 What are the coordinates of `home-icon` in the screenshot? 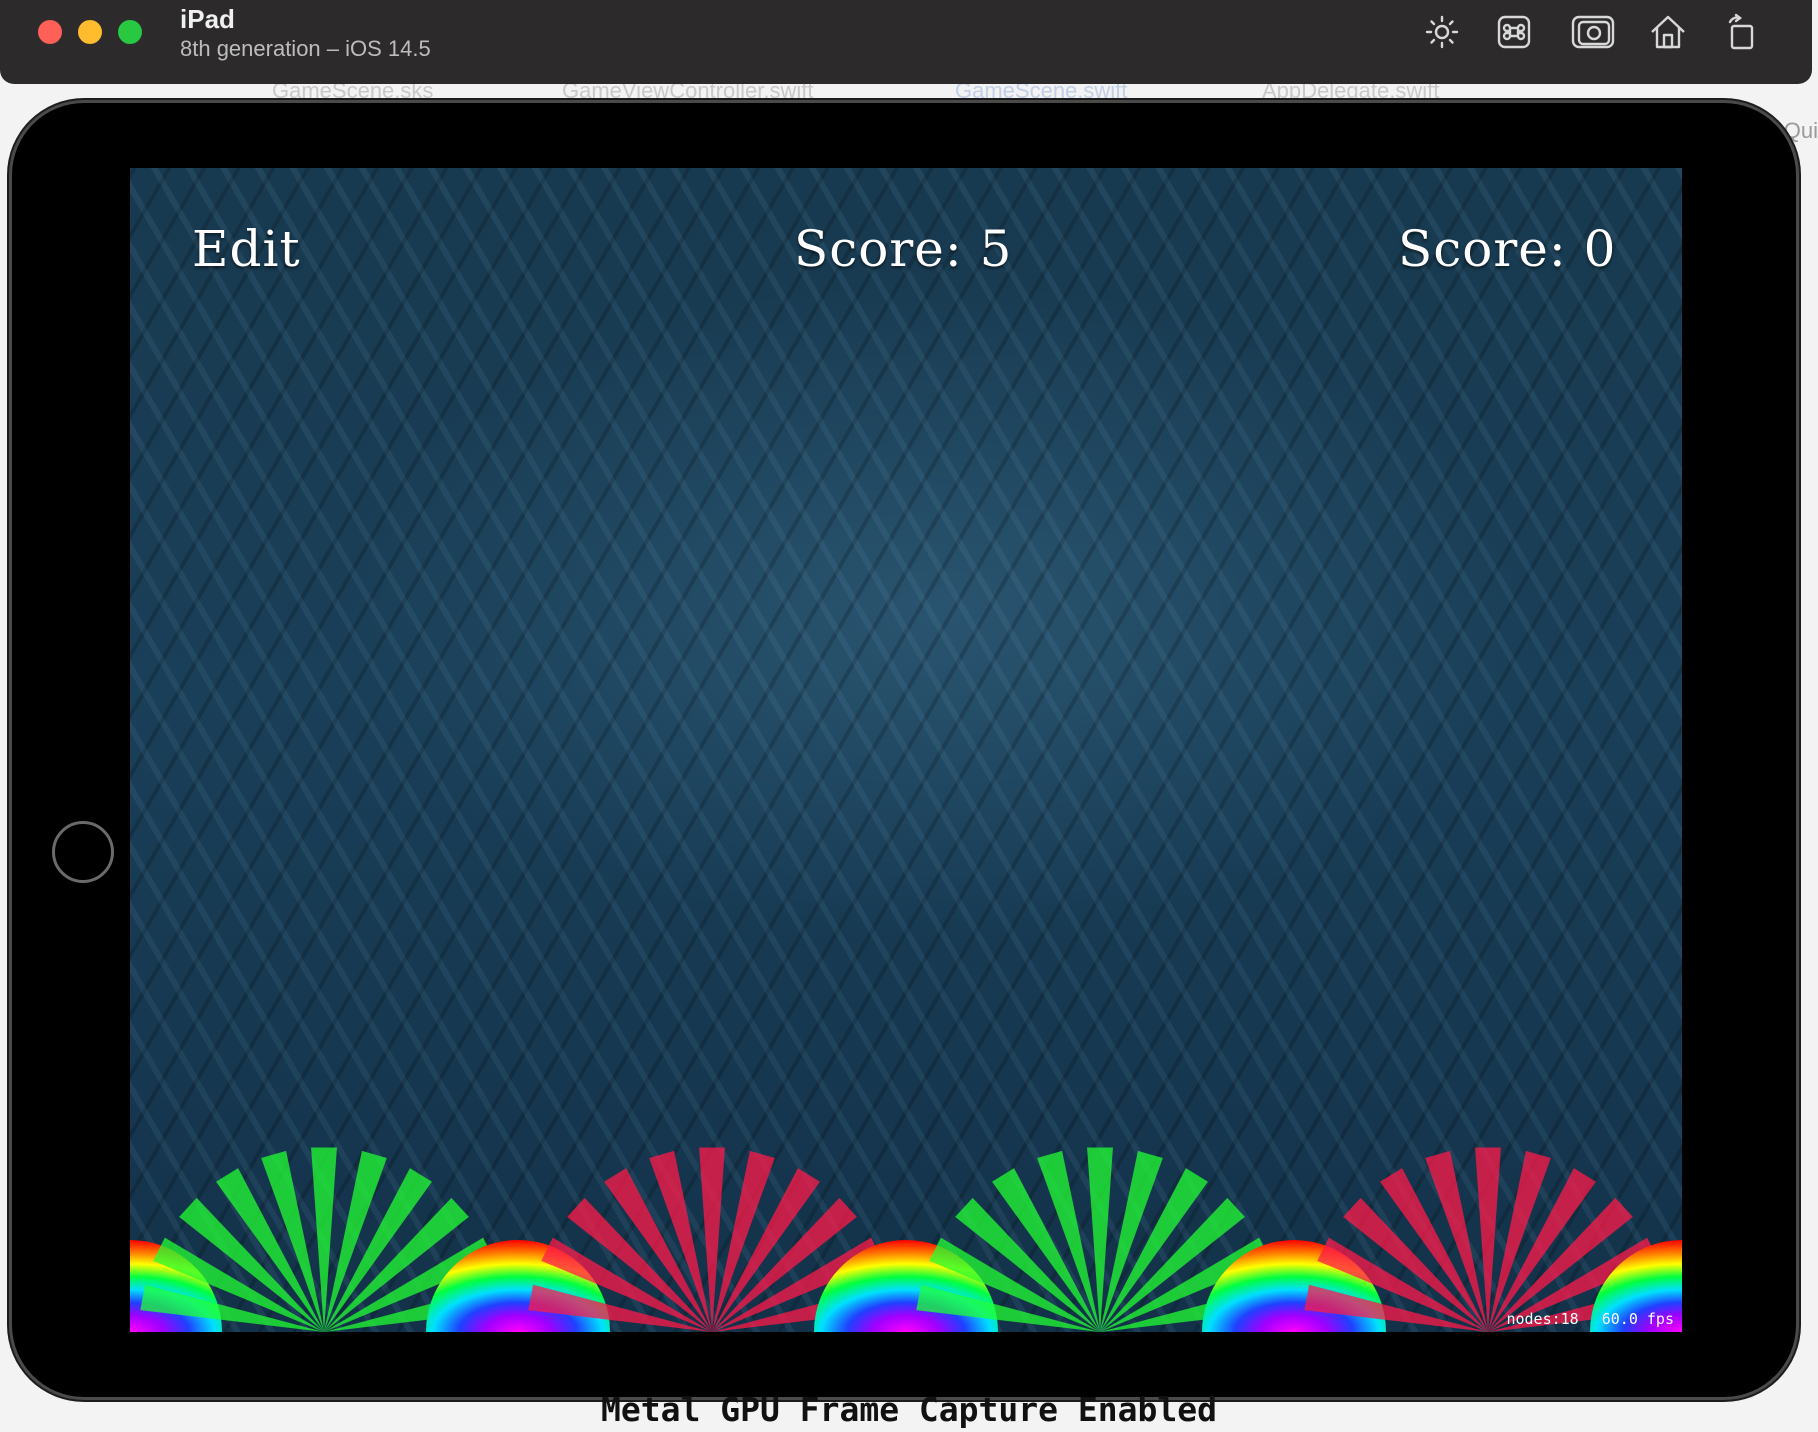 It's located at (1668, 32).